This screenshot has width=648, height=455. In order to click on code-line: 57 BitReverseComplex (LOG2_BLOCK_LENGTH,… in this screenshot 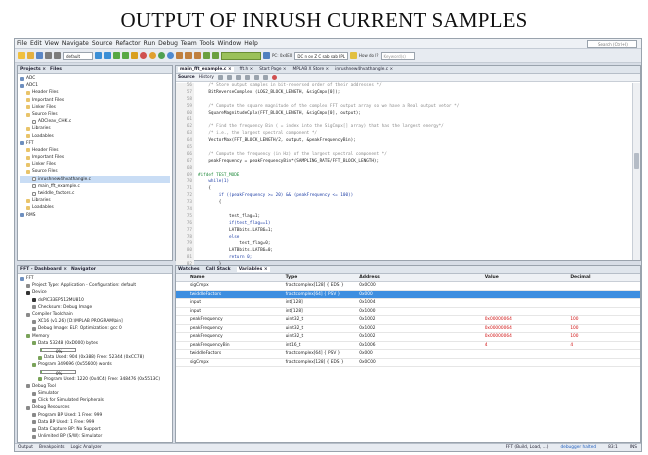, I will do `click(404, 93)`.